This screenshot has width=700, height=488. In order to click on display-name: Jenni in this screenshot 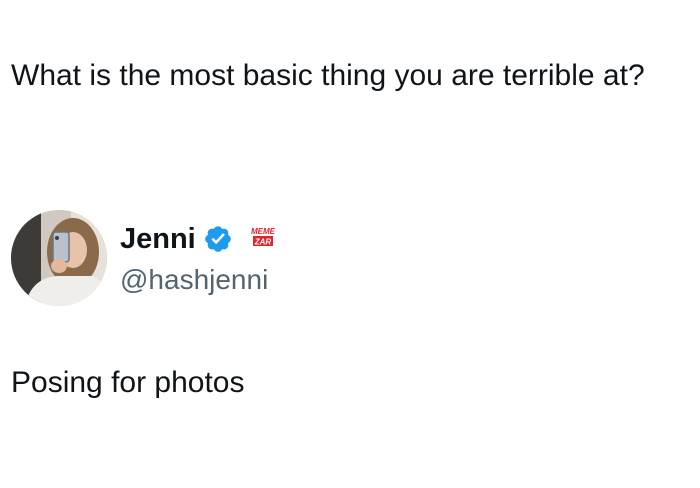, I will do `click(158, 239)`.